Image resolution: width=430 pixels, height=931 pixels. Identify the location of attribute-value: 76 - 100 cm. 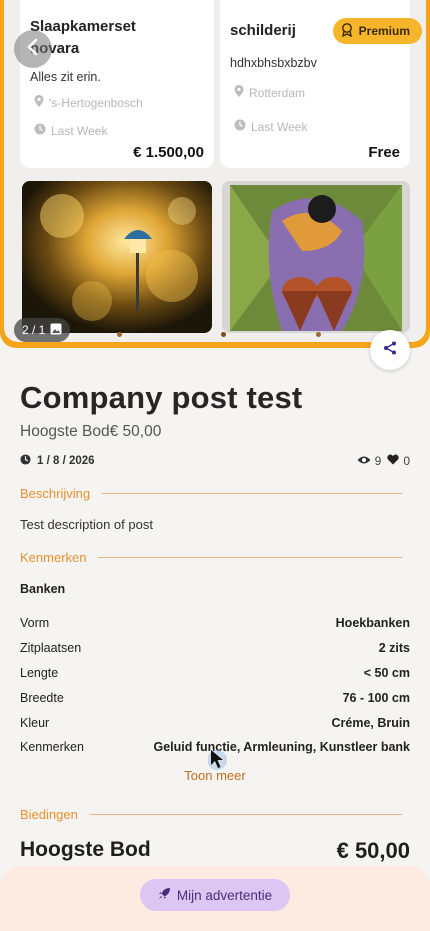
(376, 698).